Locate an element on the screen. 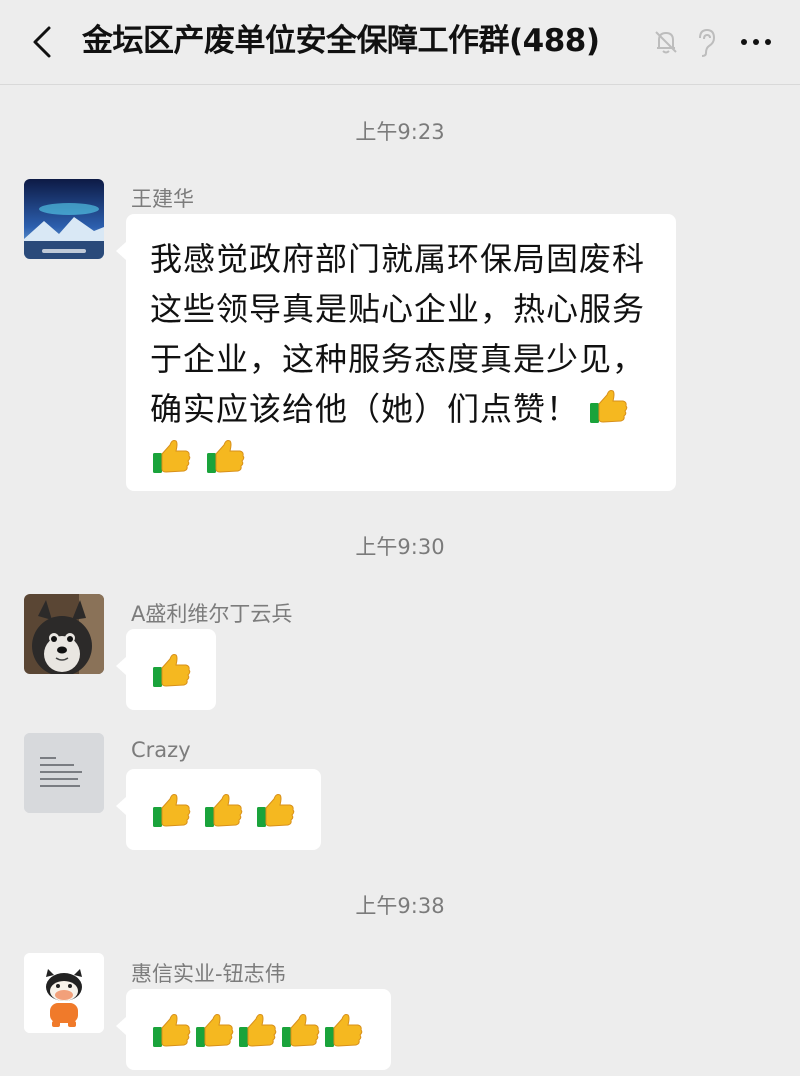 The height and width of the screenshot is (1076, 800). back-button is located at coordinates (42, 42).